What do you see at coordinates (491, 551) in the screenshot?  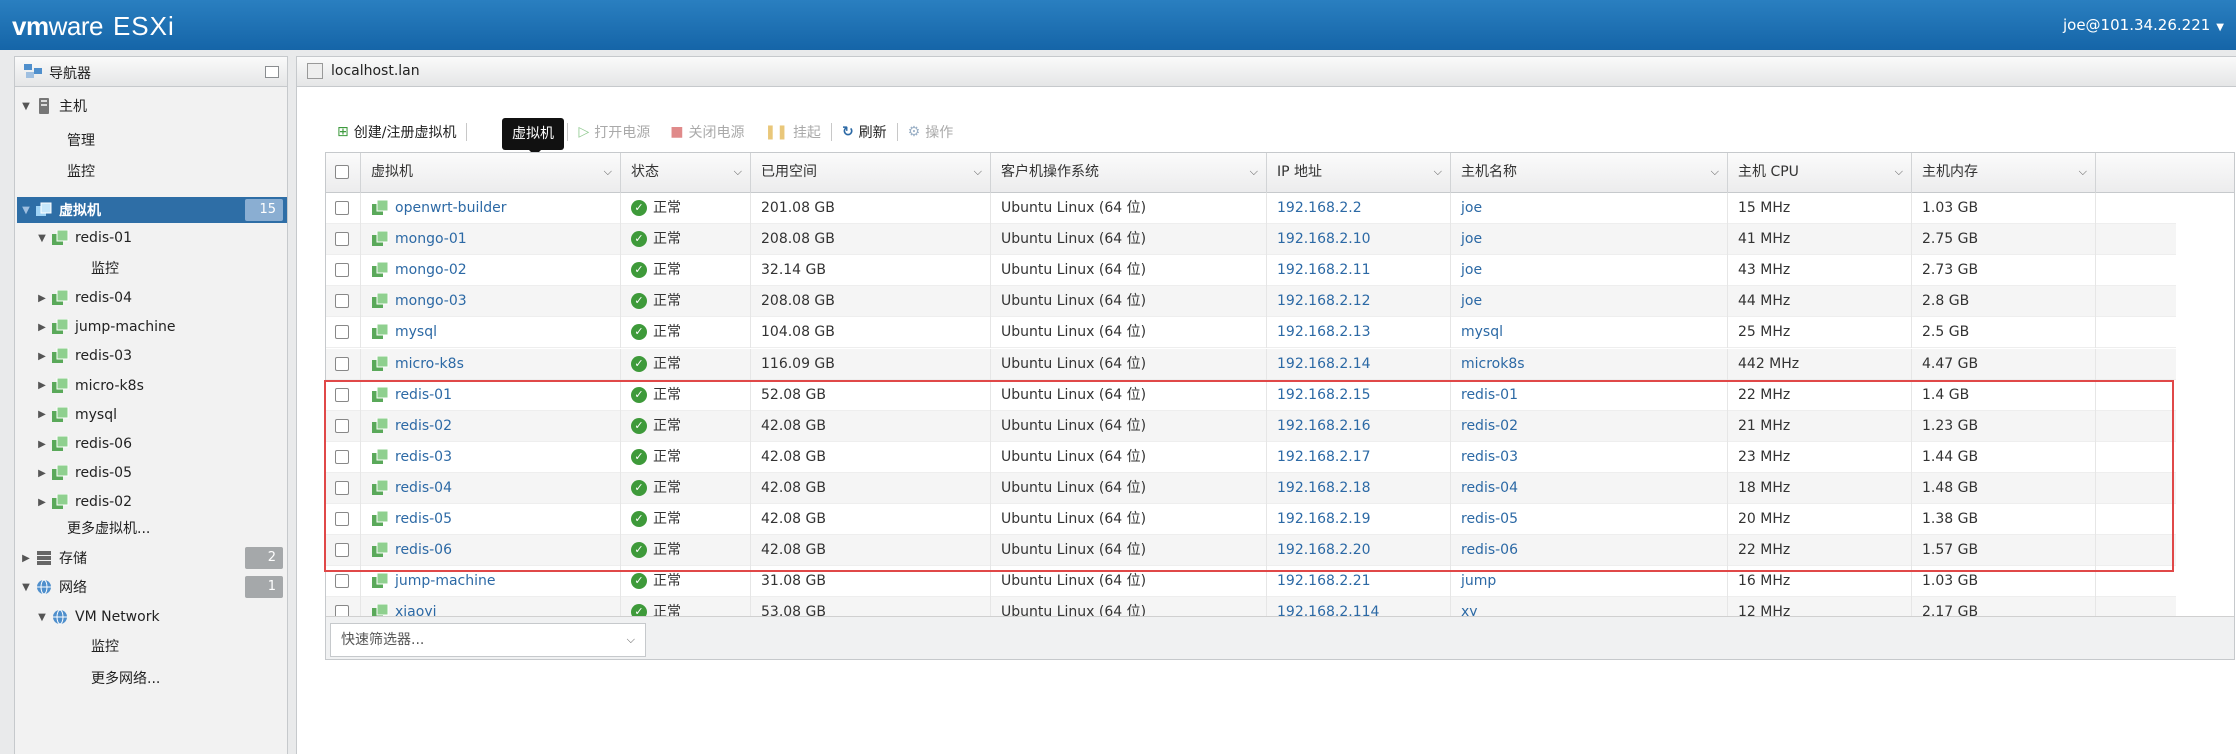 I see `cell-name: redis-06` at bounding box center [491, 551].